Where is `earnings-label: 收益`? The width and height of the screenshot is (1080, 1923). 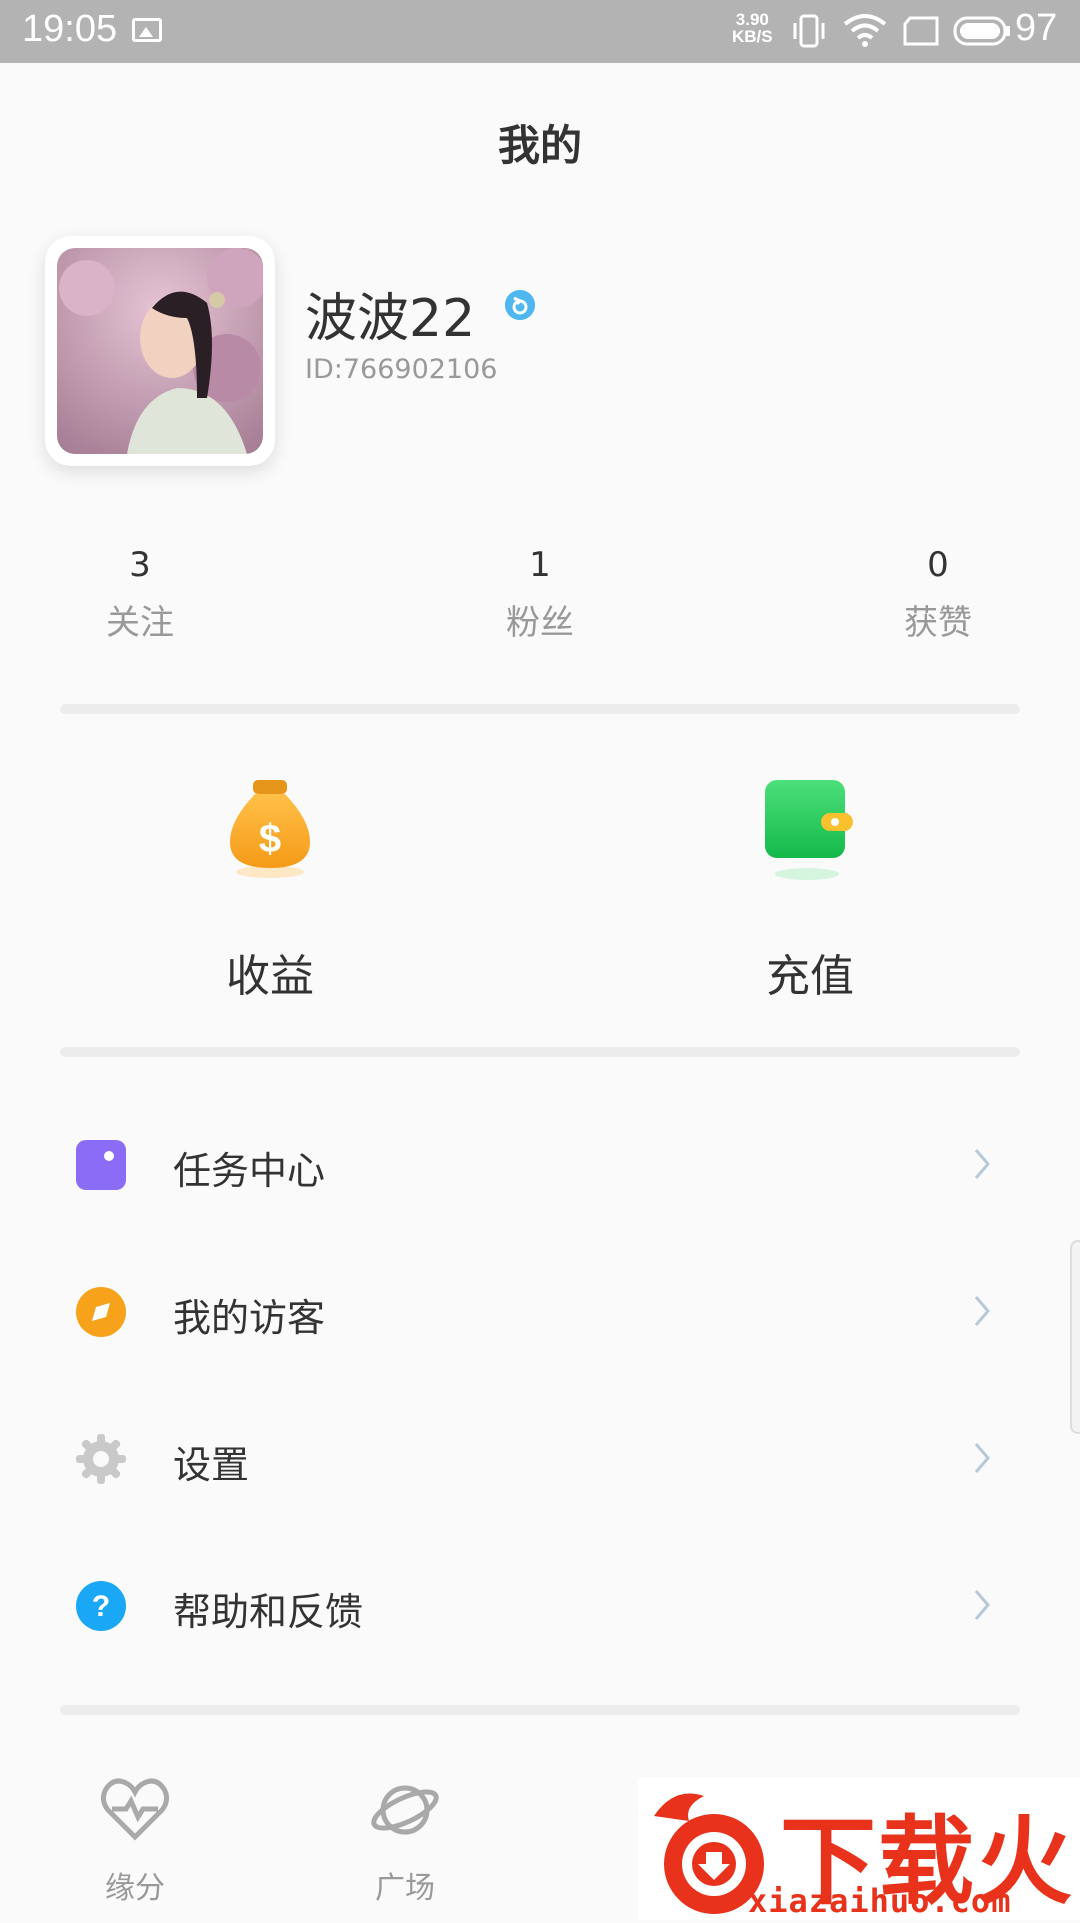
earnings-label: 收益 is located at coordinates (270, 976).